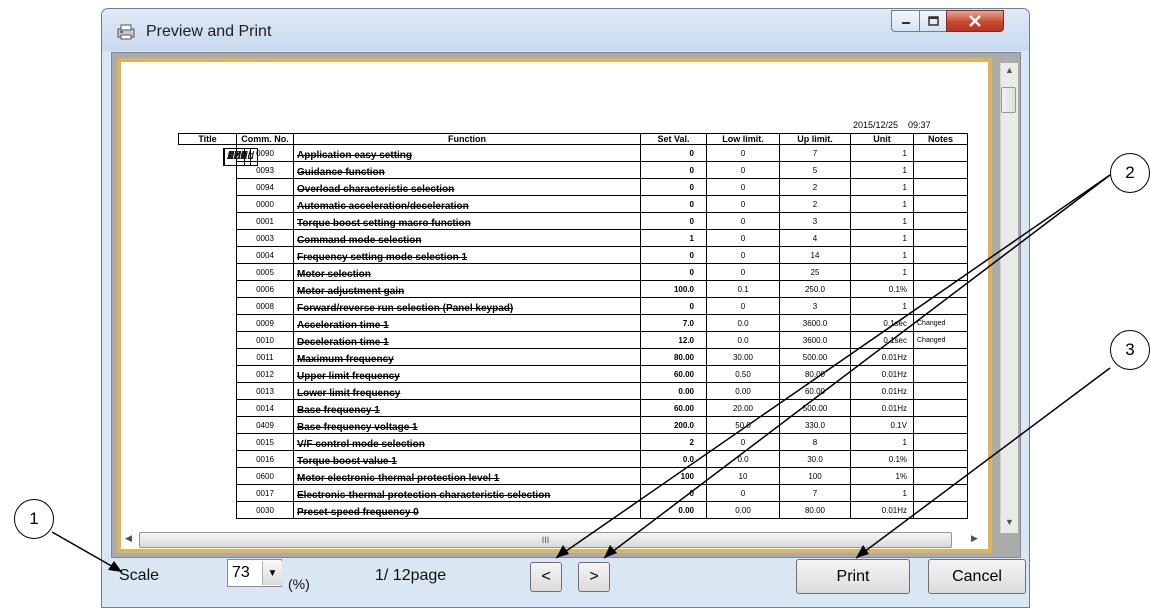 This screenshot has height=608, width=1150. I want to click on callout-2: 2, so click(1130, 173).